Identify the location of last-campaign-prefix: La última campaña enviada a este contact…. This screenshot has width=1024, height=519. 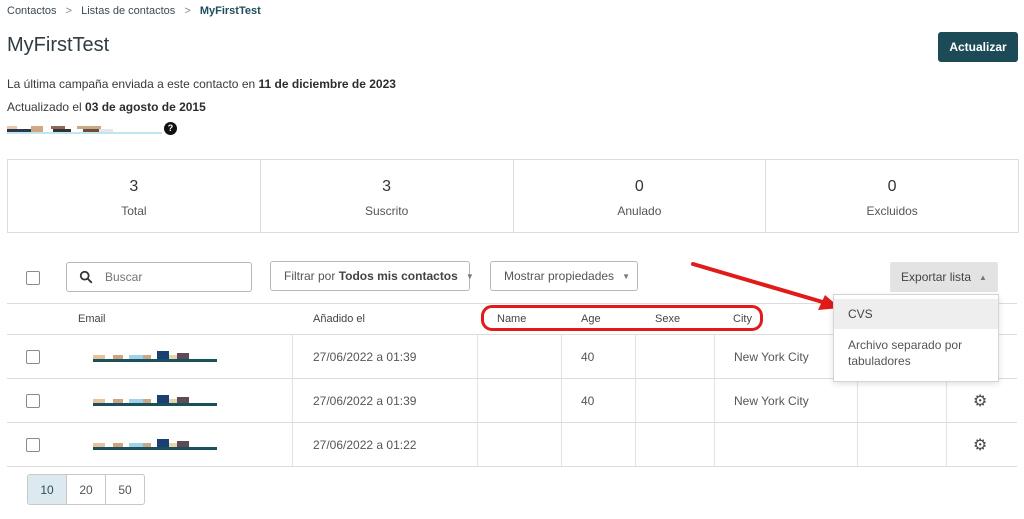
(133, 84).